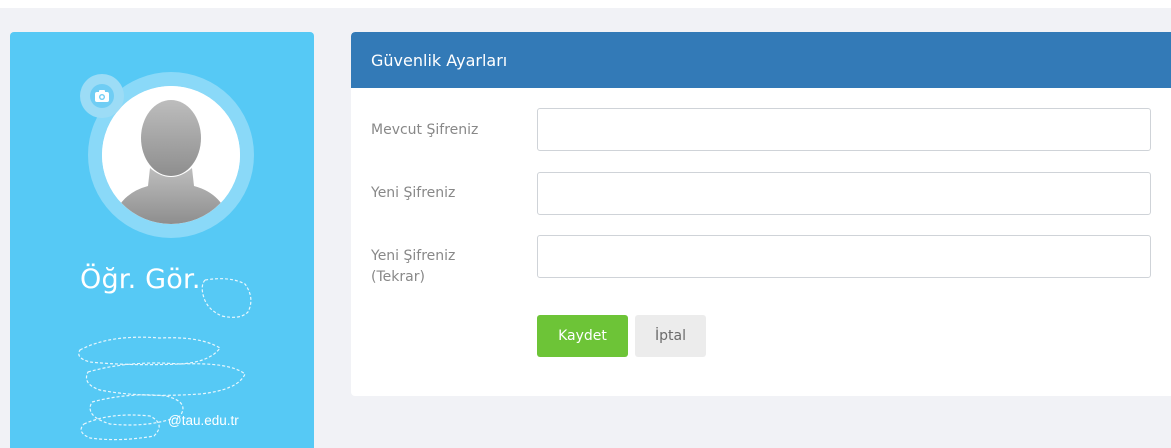  What do you see at coordinates (670, 336) in the screenshot?
I see `cancel-button: İptal` at bounding box center [670, 336].